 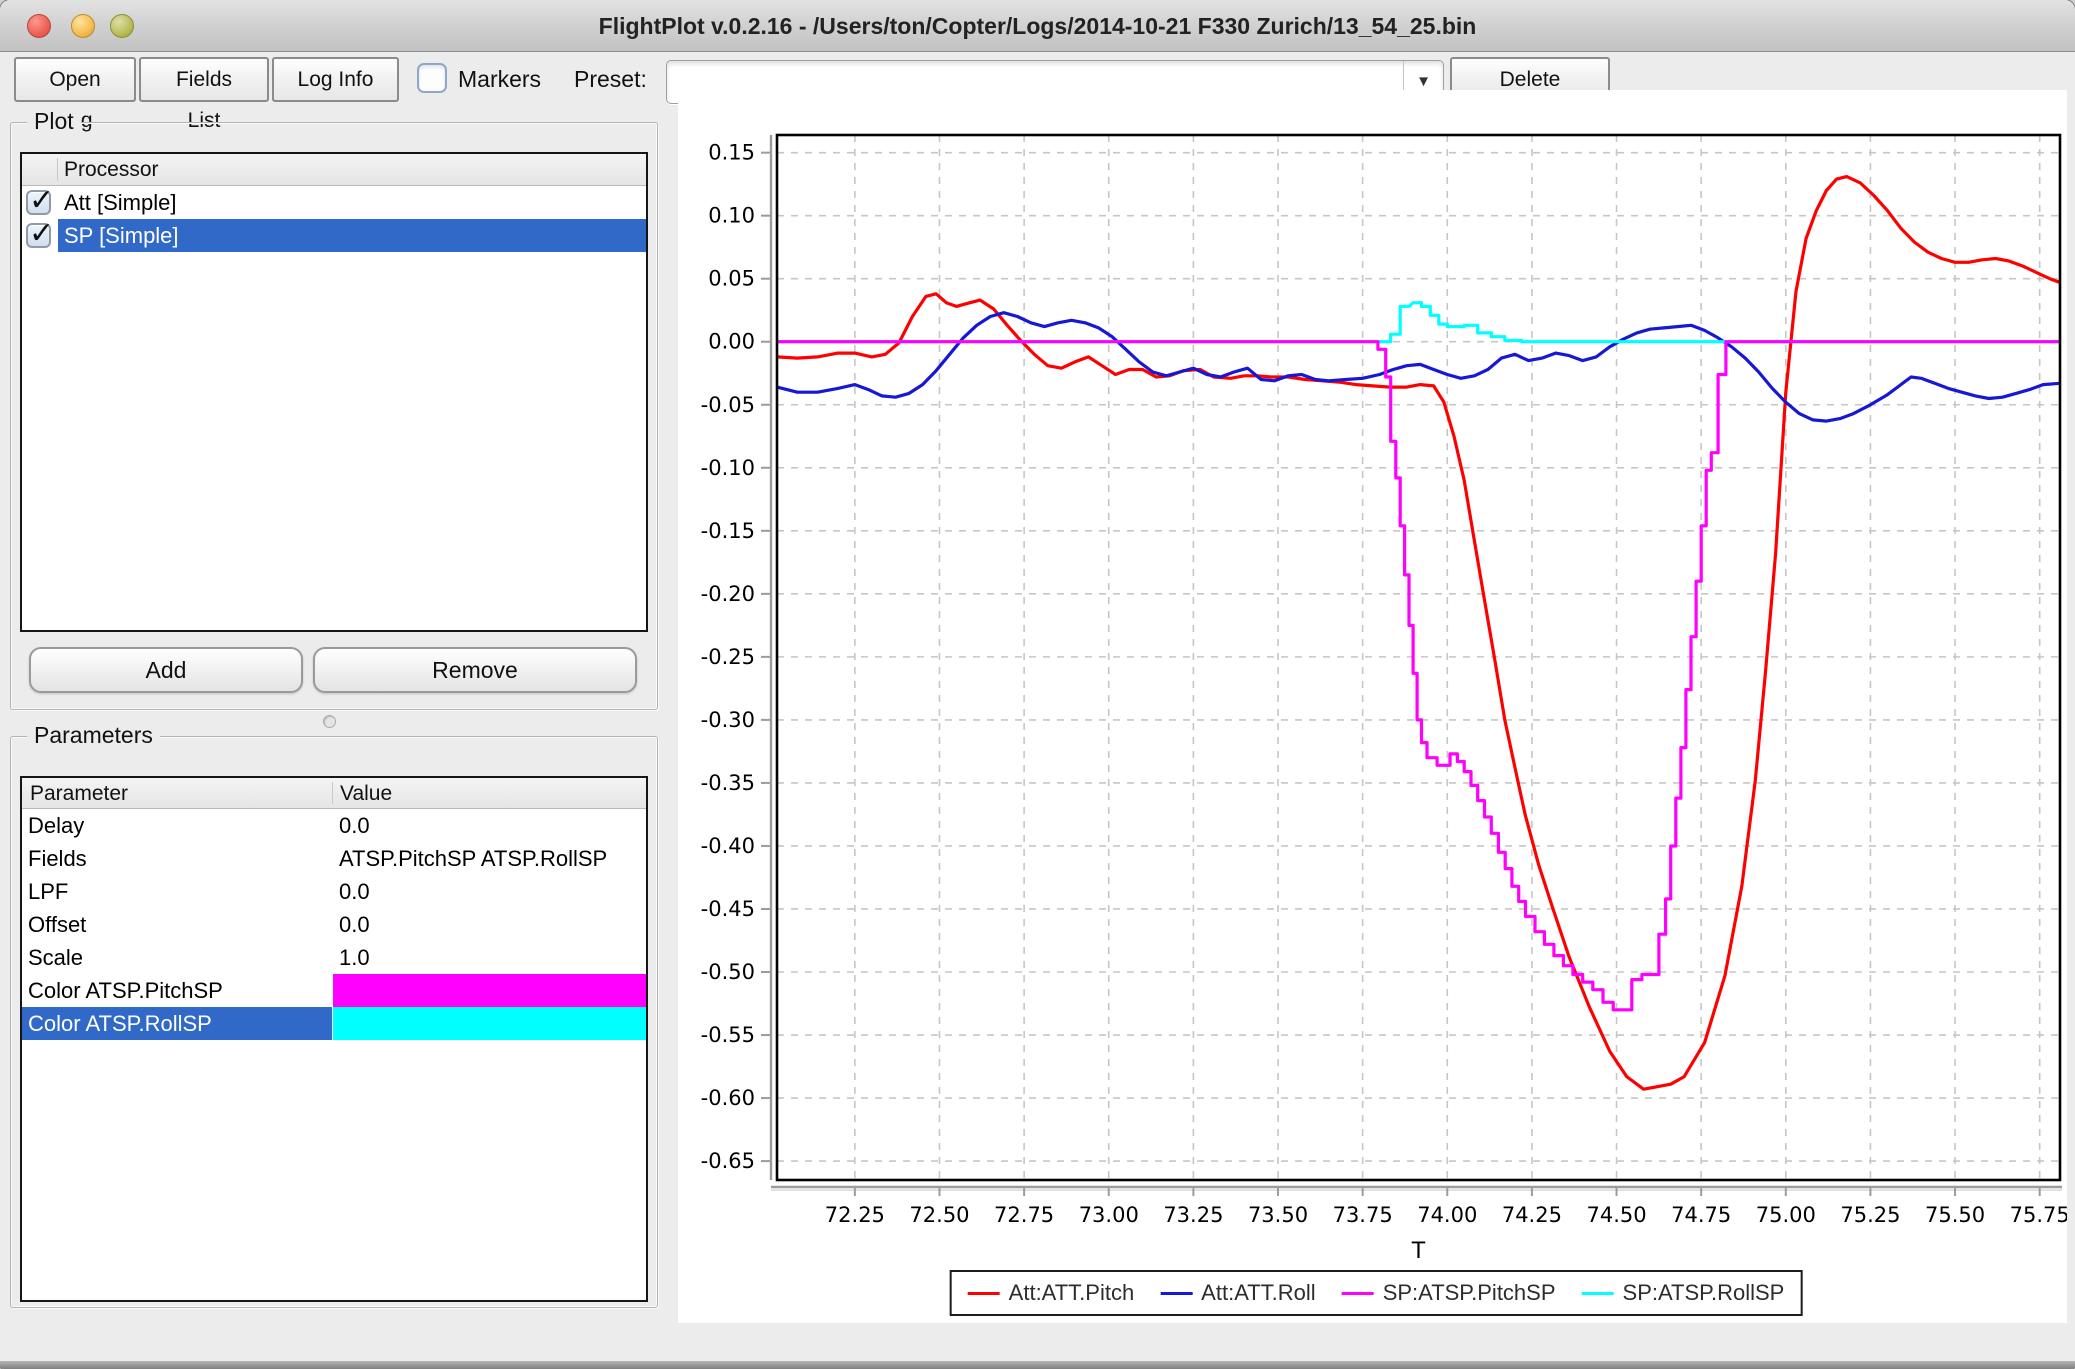 What do you see at coordinates (1278, 1215) in the screenshot?
I see `x-tick-label: 73.50` at bounding box center [1278, 1215].